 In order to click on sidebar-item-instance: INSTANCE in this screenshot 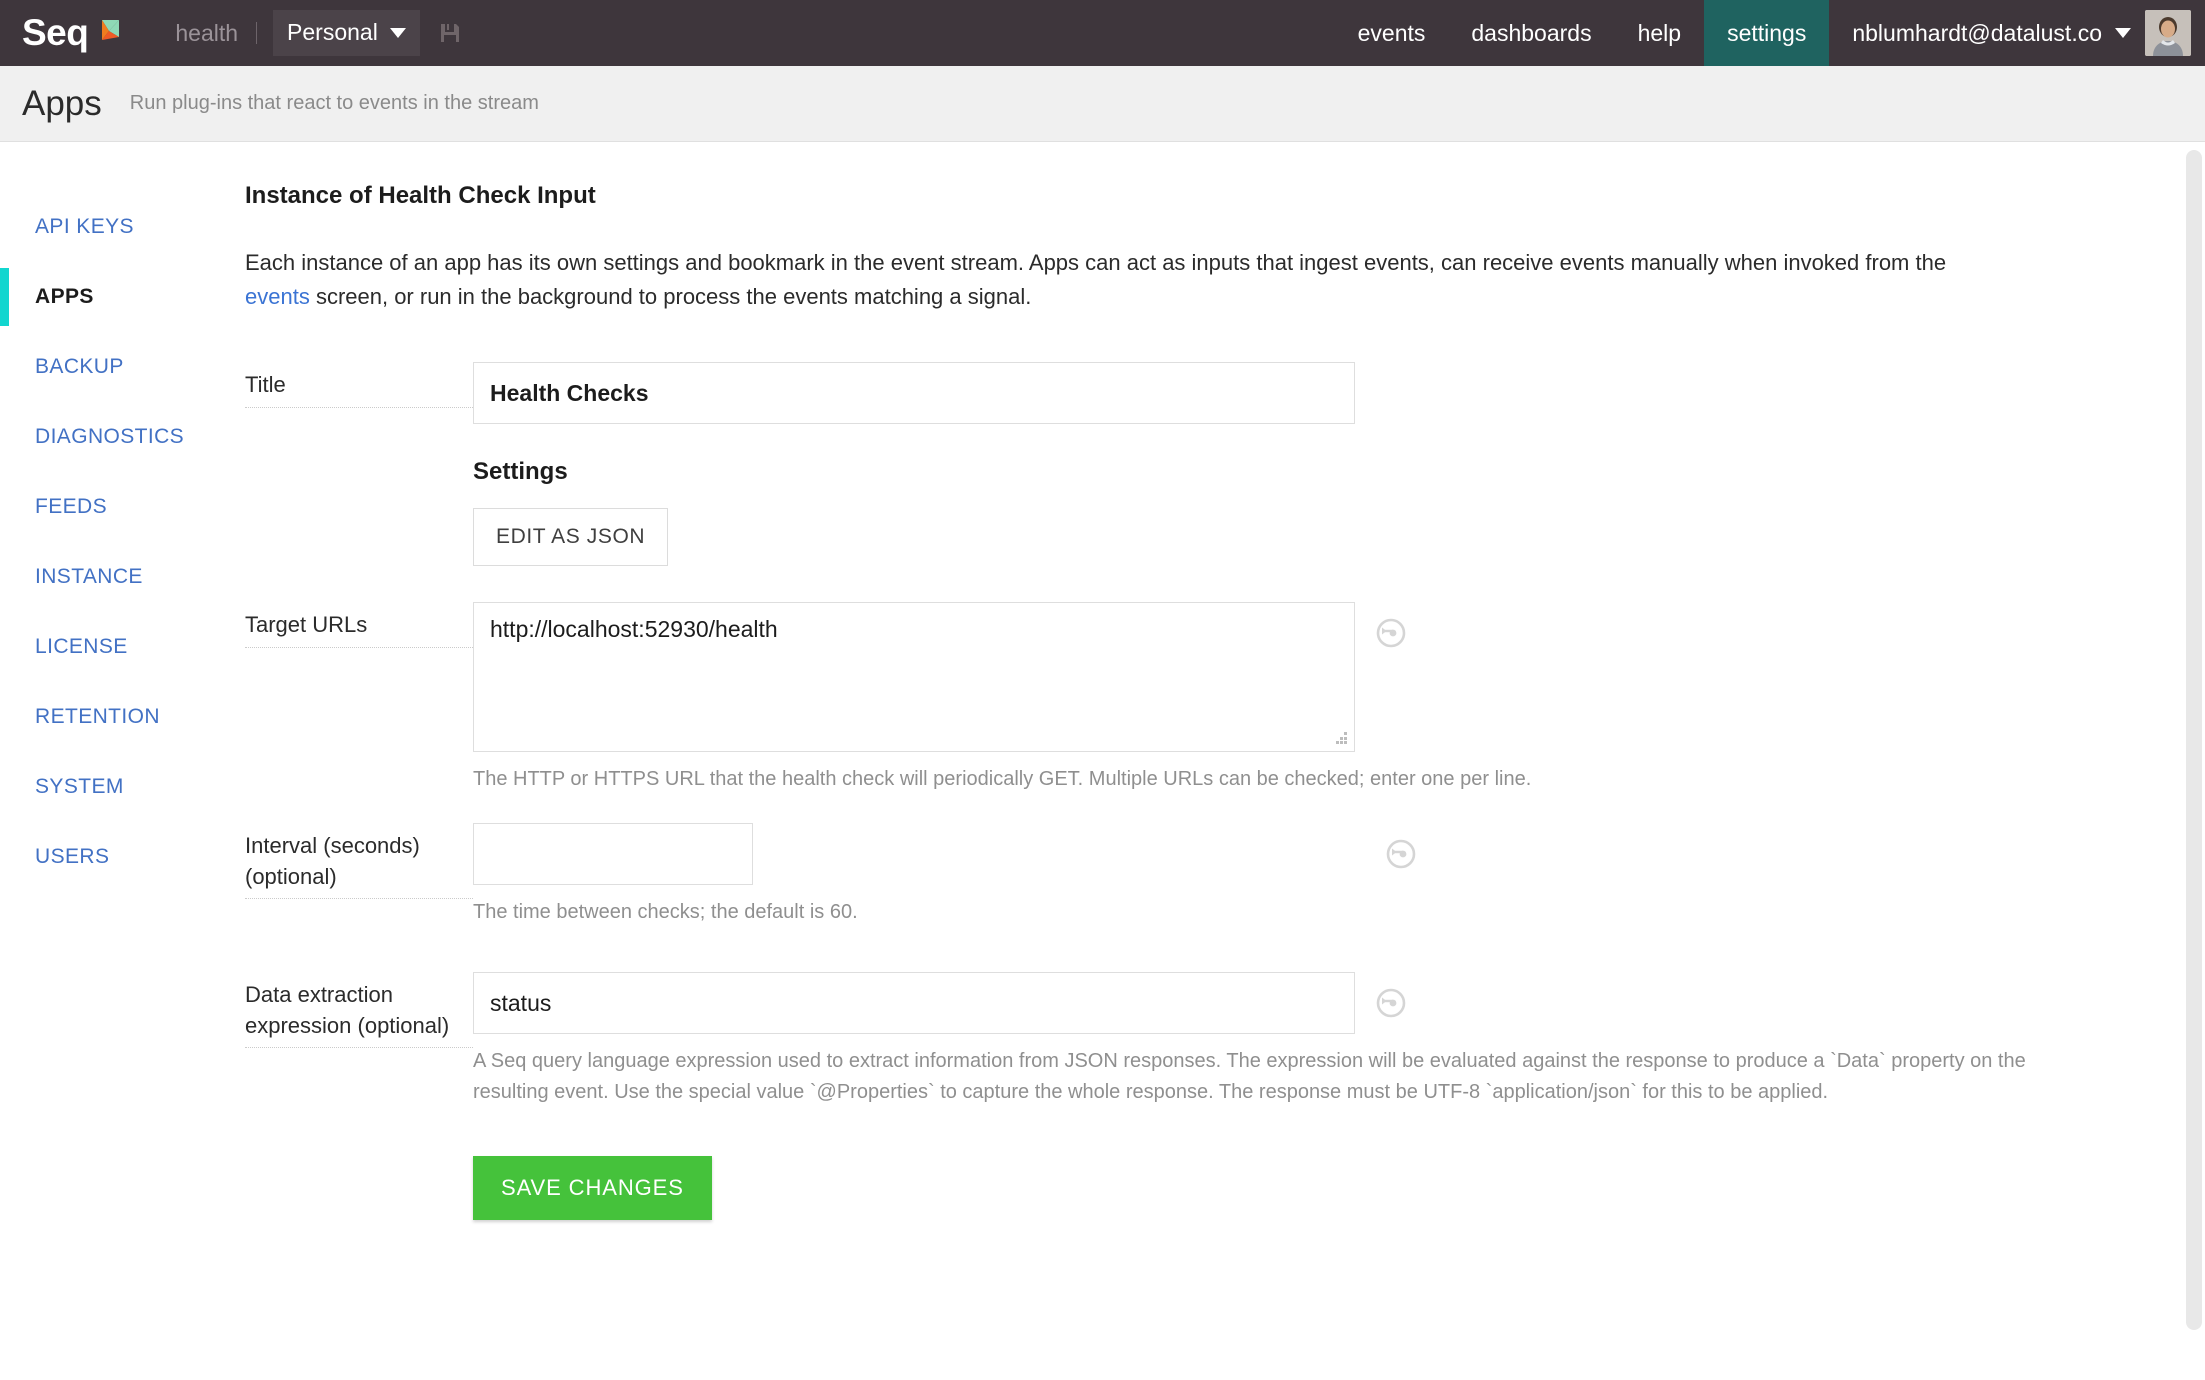, I will do `click(122, 577)`.